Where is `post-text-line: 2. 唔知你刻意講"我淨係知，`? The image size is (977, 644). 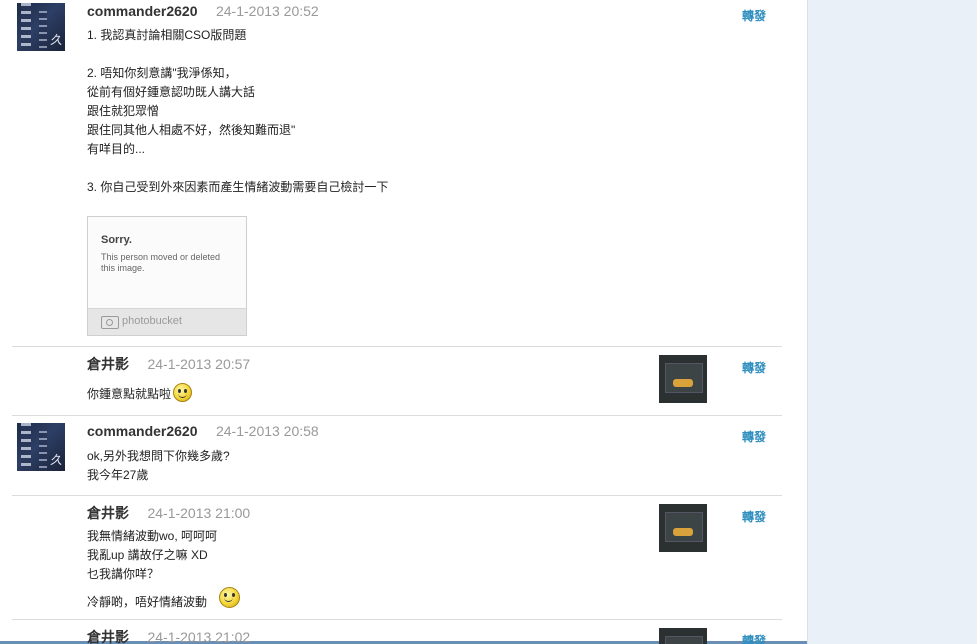 post-text-line: 2. 唔知你刻意講"我淨係知， is located at coordinates (162, 73).